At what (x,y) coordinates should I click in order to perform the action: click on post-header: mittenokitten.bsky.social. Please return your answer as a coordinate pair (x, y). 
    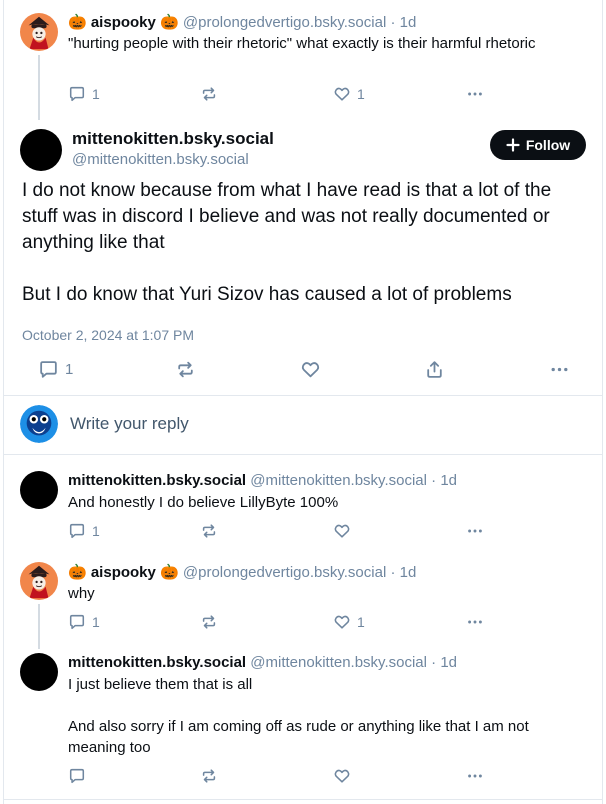
    Looking at the image, I should click on (173, 139).